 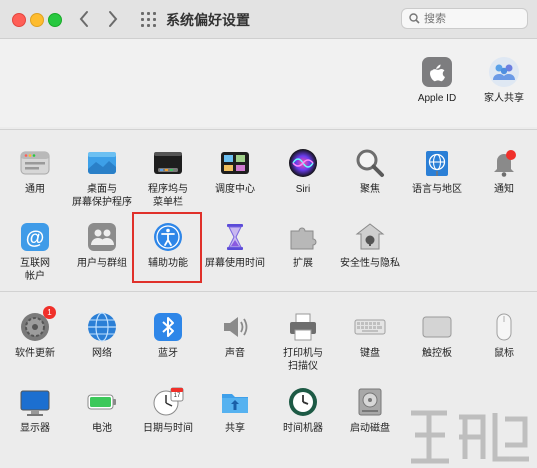 I want to click on general-icon, so click(x=35, y=163).